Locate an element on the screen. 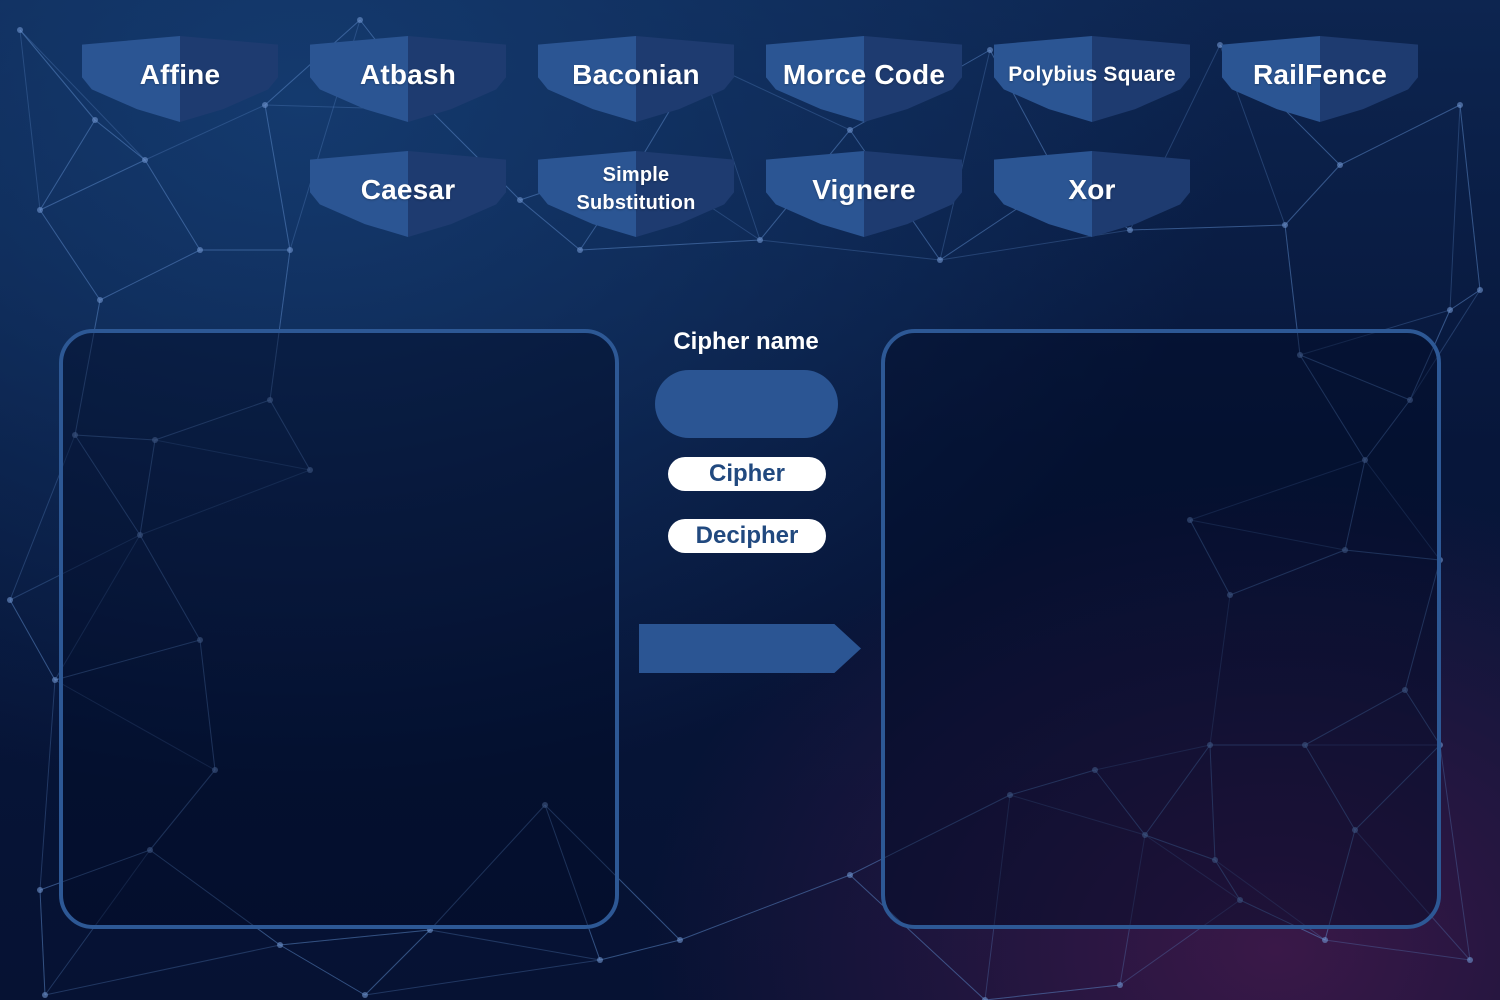 The image size is (1500, 1000). railfence-button-label: RailFence is located at coordinates (1320, 74).